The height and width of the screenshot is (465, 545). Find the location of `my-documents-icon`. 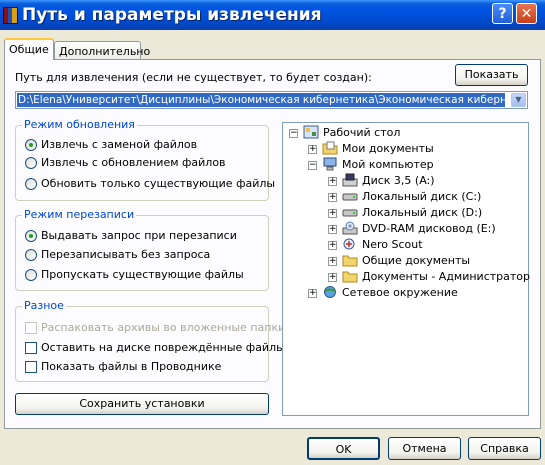

my-documents-icon is located at coordinates (330, 148).